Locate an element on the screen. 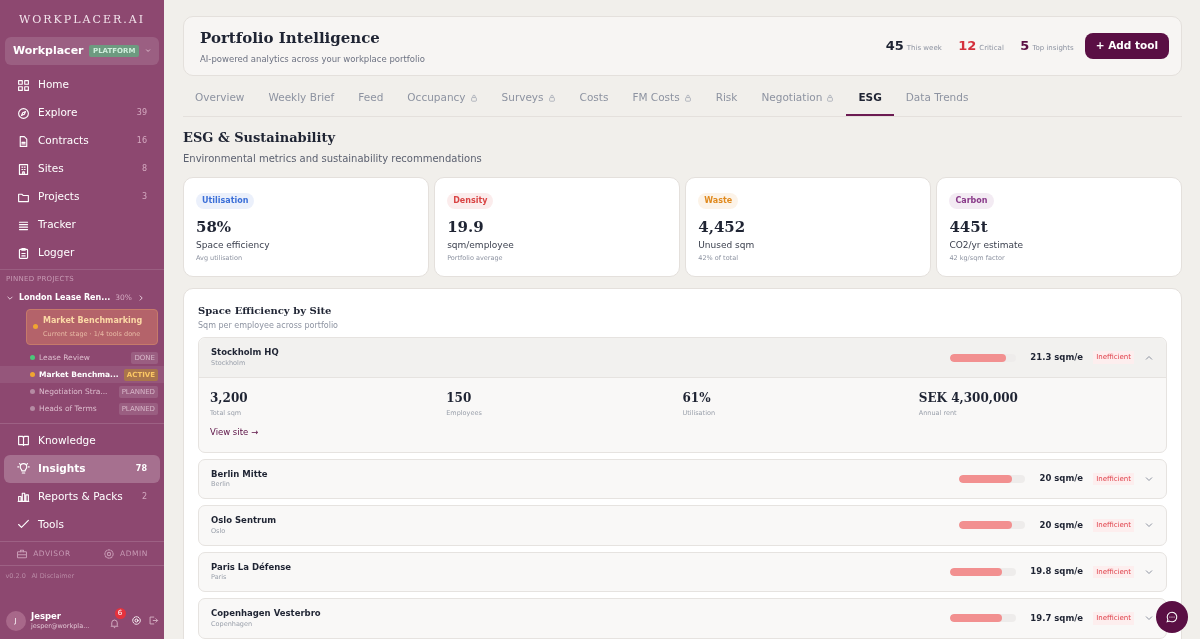 The width and height of the screenshot is (1200, 639). nav-item: Explore 39 is located at coordinates (82, 113).